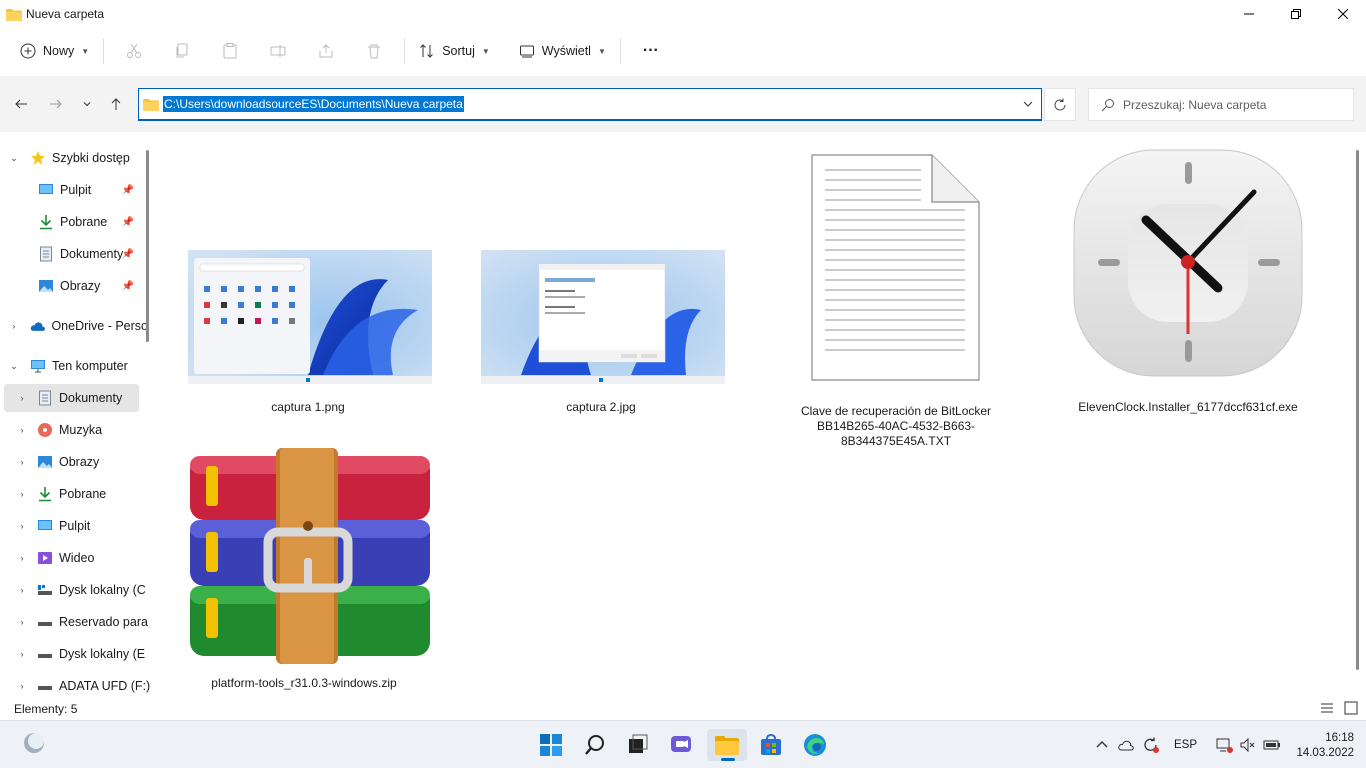 Image resolution: width=1366 pixels, height=768 pixels. I want to click on arrow-left-icon, so click(21, 104).